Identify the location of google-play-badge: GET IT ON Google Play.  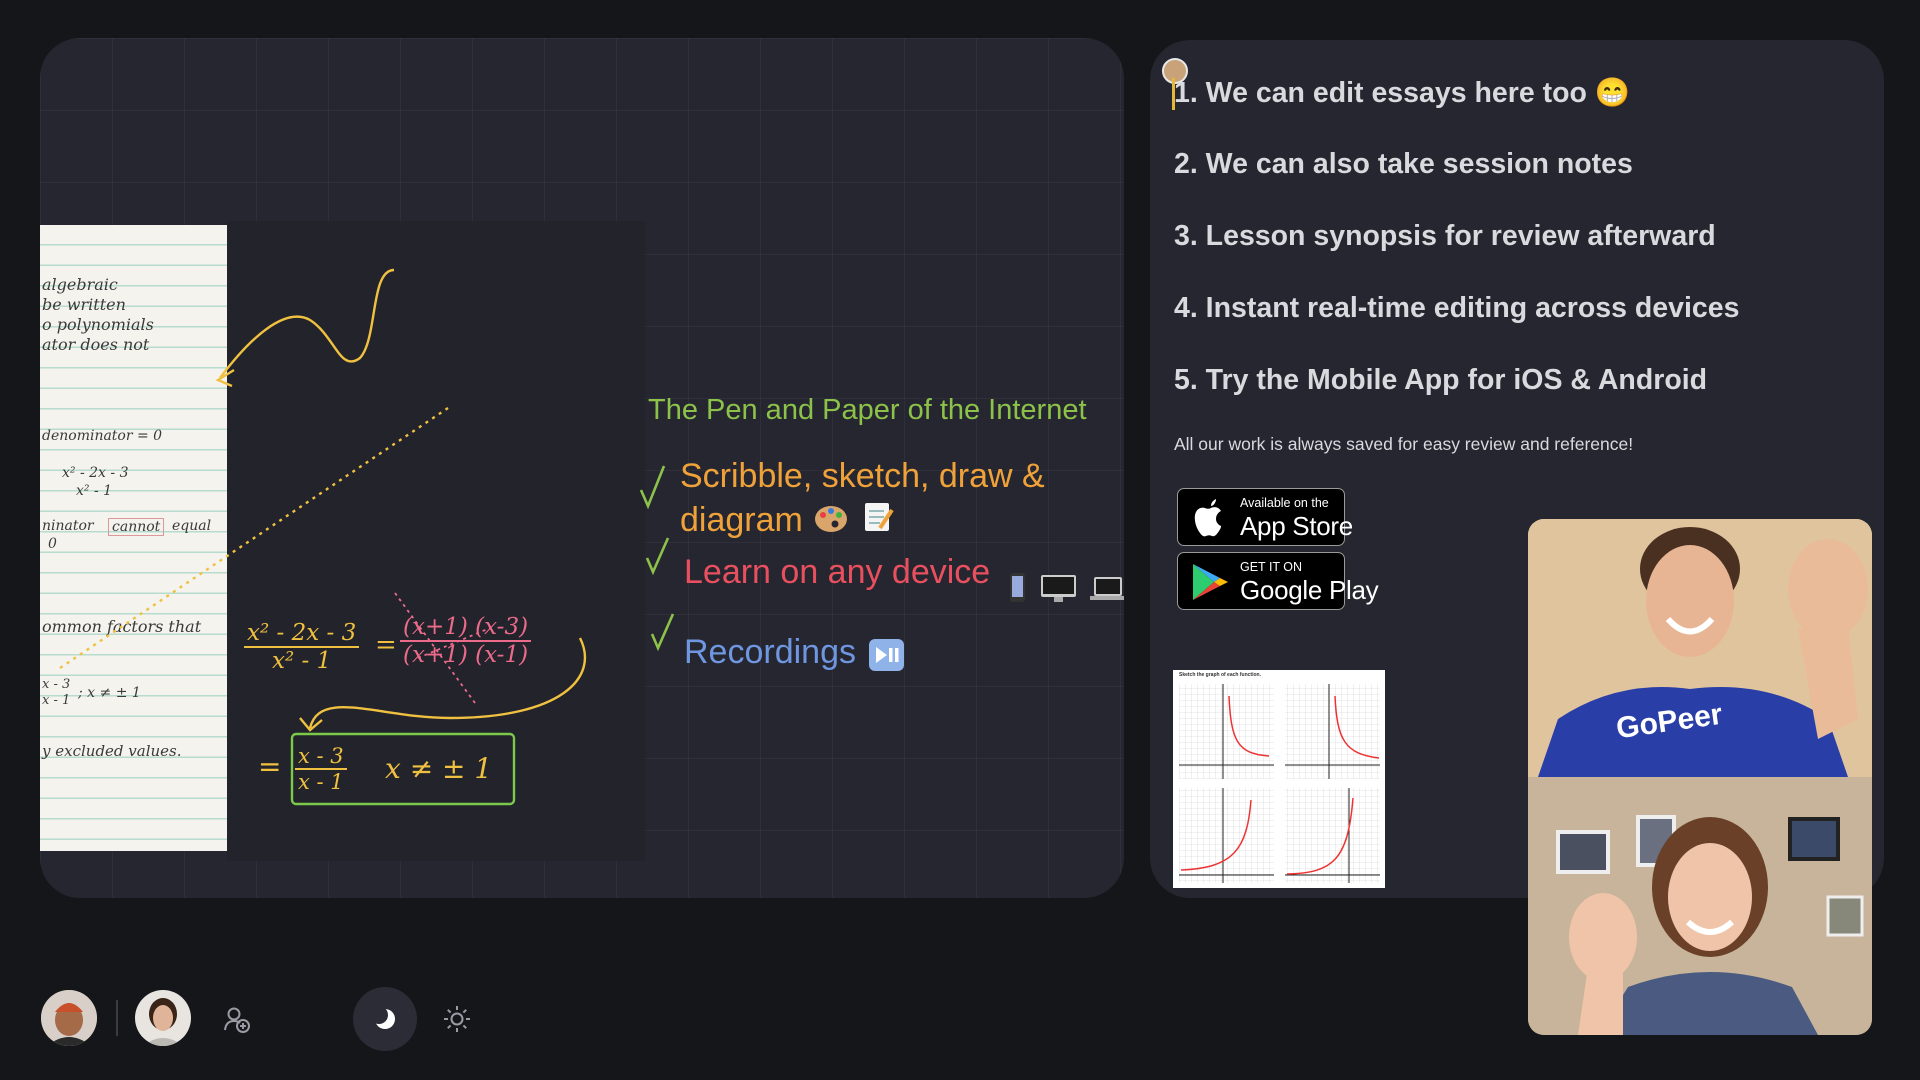
(1278, 581).